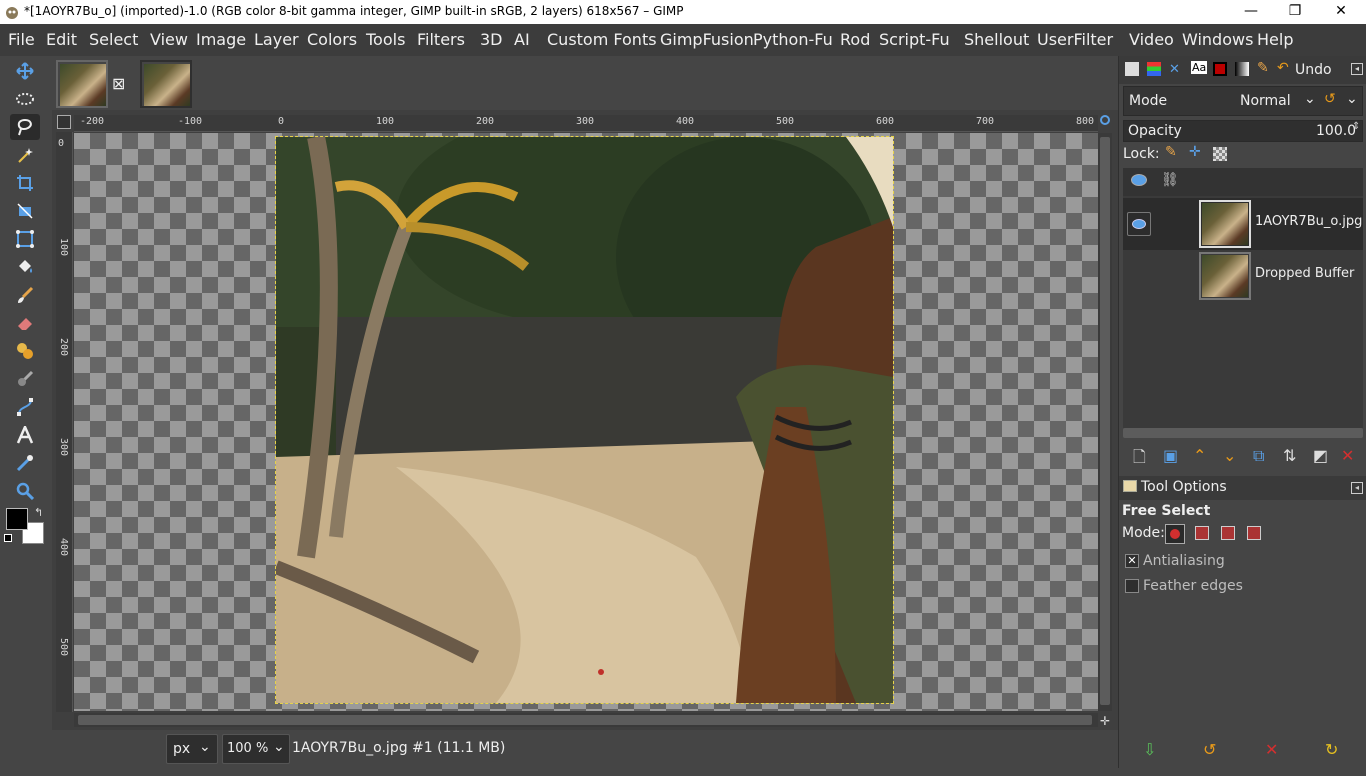 Image resolution: width=1366 pixels, height=776 pixels. Describe the element at coordinates (25, 127) in the screenshot. I see `free-select-tool` at that location.